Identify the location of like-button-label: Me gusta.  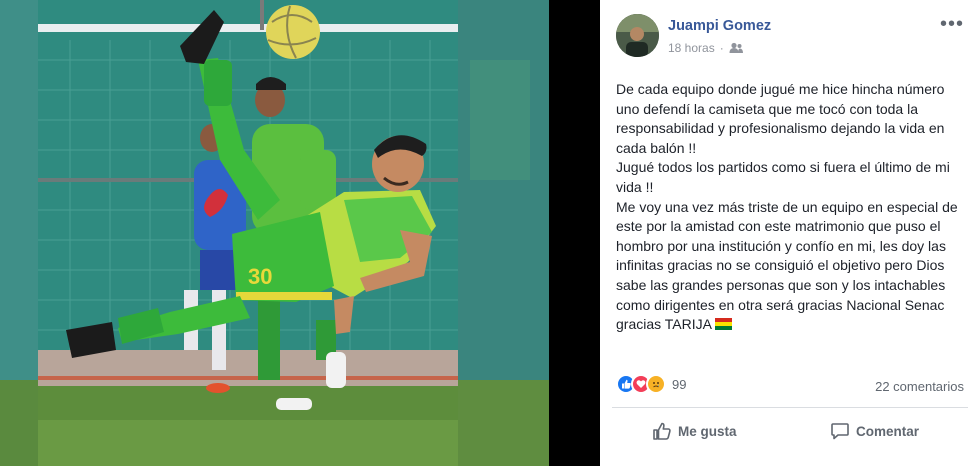
(707, 431).